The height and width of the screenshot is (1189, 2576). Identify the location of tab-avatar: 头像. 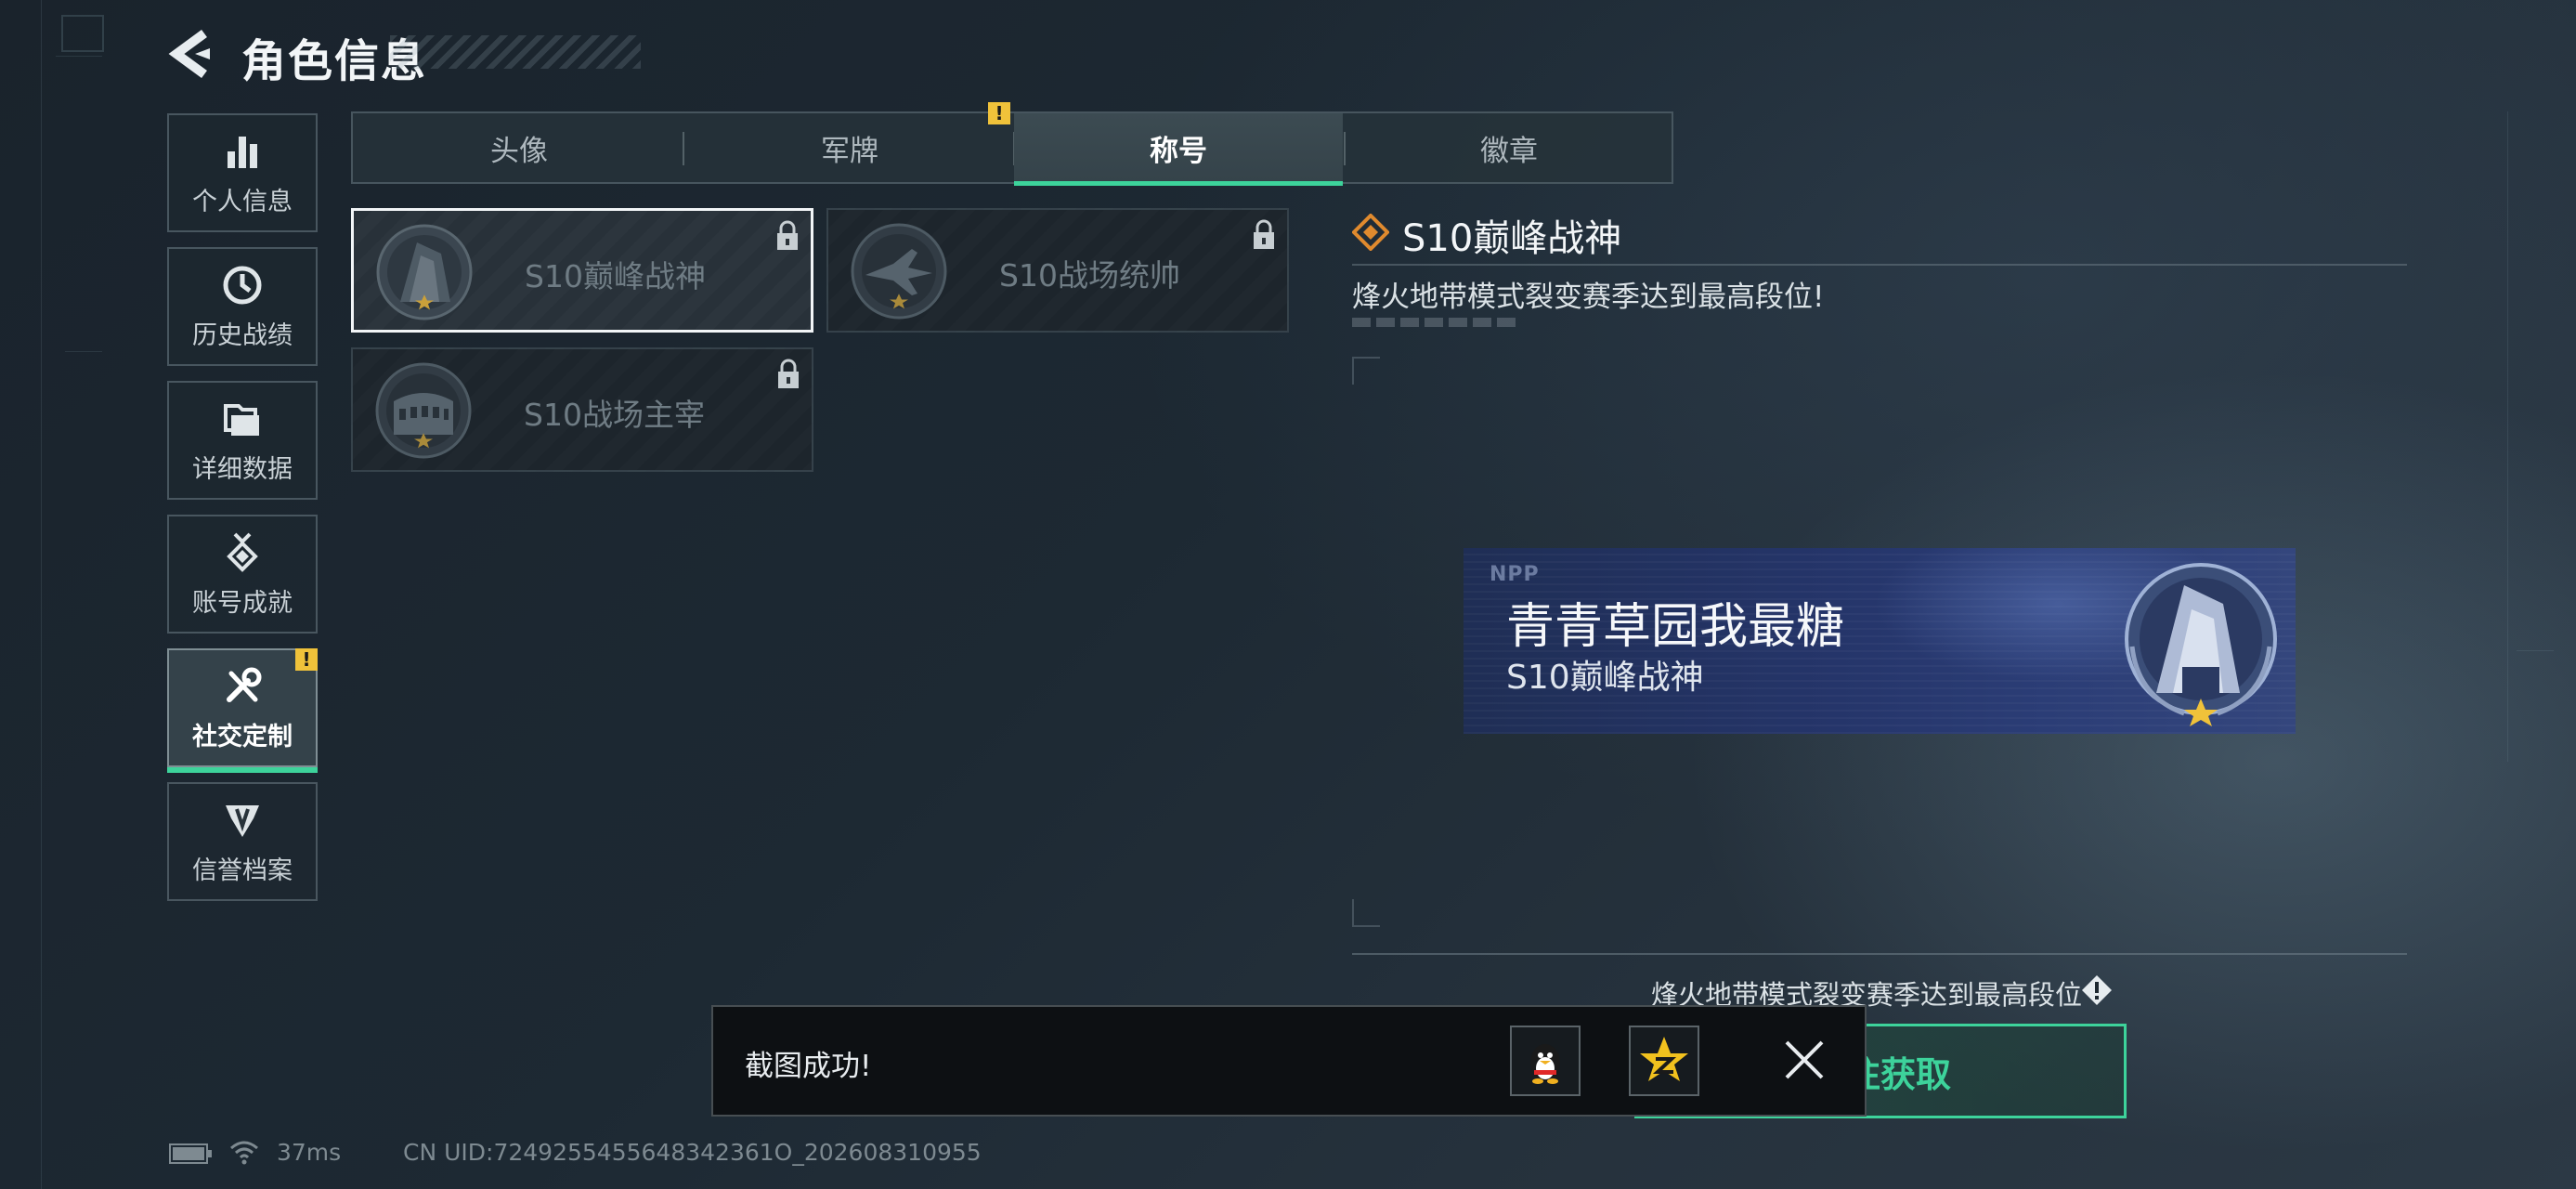
(519, 147).